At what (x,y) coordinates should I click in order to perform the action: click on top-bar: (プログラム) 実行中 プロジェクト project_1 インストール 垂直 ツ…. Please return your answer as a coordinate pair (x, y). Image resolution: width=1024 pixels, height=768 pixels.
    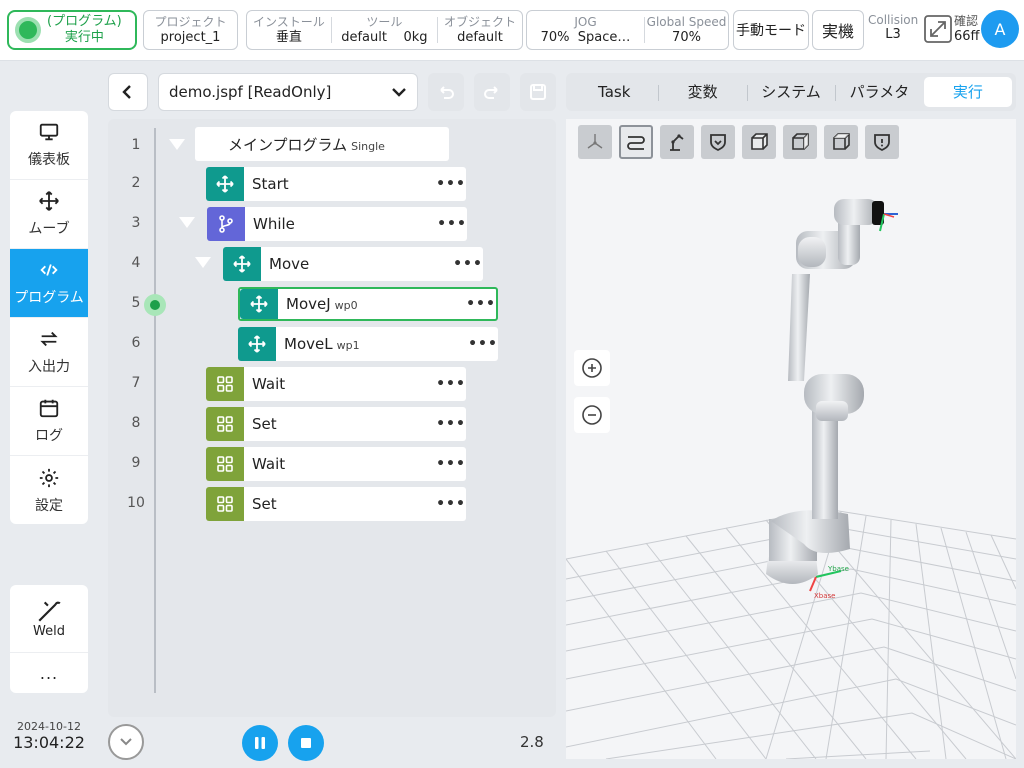
    Looking at the image, I should click on (512, 30).